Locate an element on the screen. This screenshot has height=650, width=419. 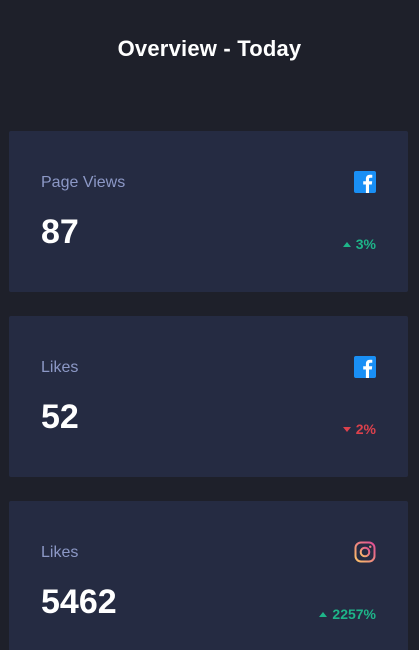
card-value: 87 is located at coordinates (60, 232).